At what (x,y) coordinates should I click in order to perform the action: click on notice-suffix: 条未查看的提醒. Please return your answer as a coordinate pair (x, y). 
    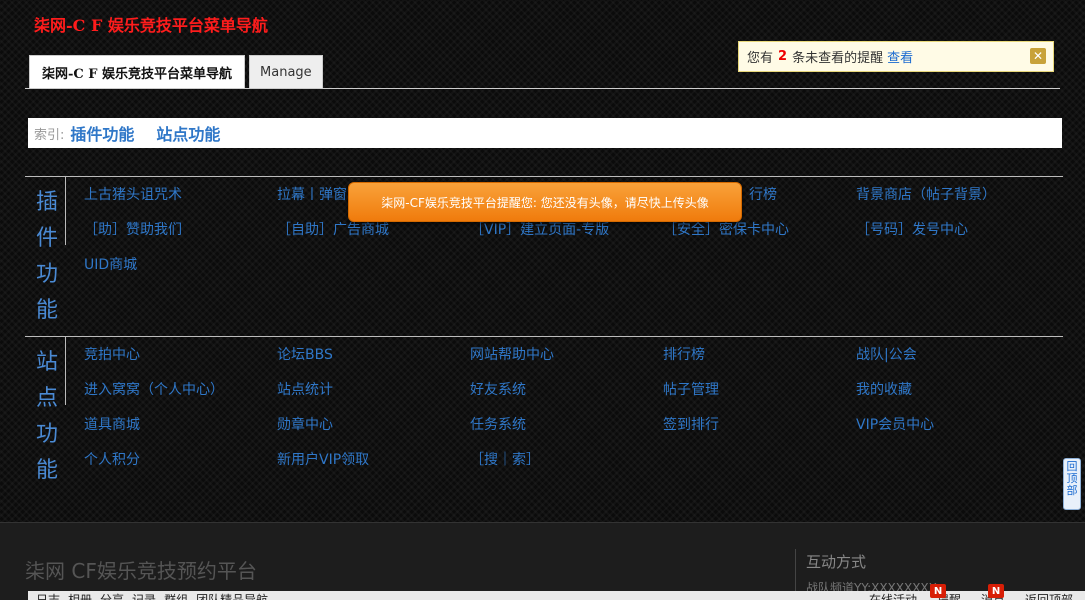
    Looking at the image, I should click on (838, 58).